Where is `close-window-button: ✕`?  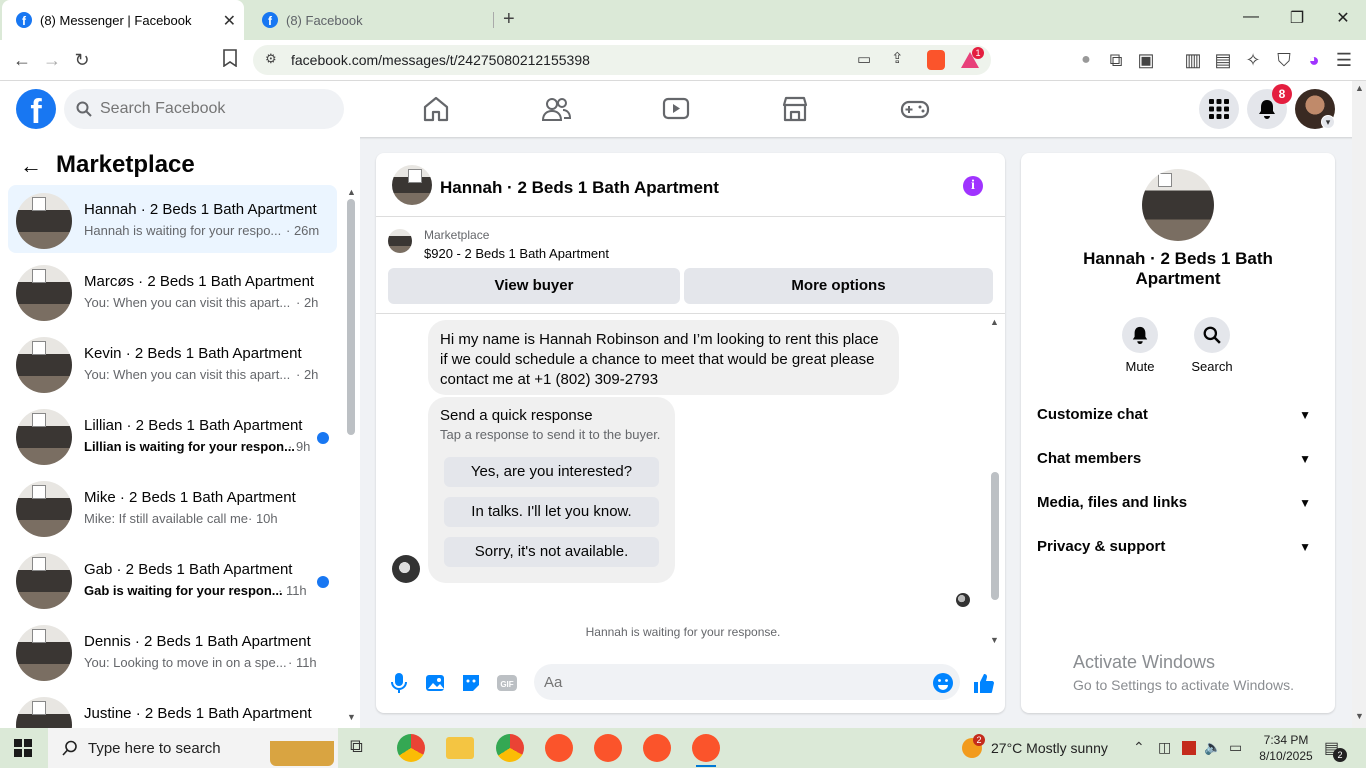 close-window-button: ✕ is located at coordinates (1343, 18).